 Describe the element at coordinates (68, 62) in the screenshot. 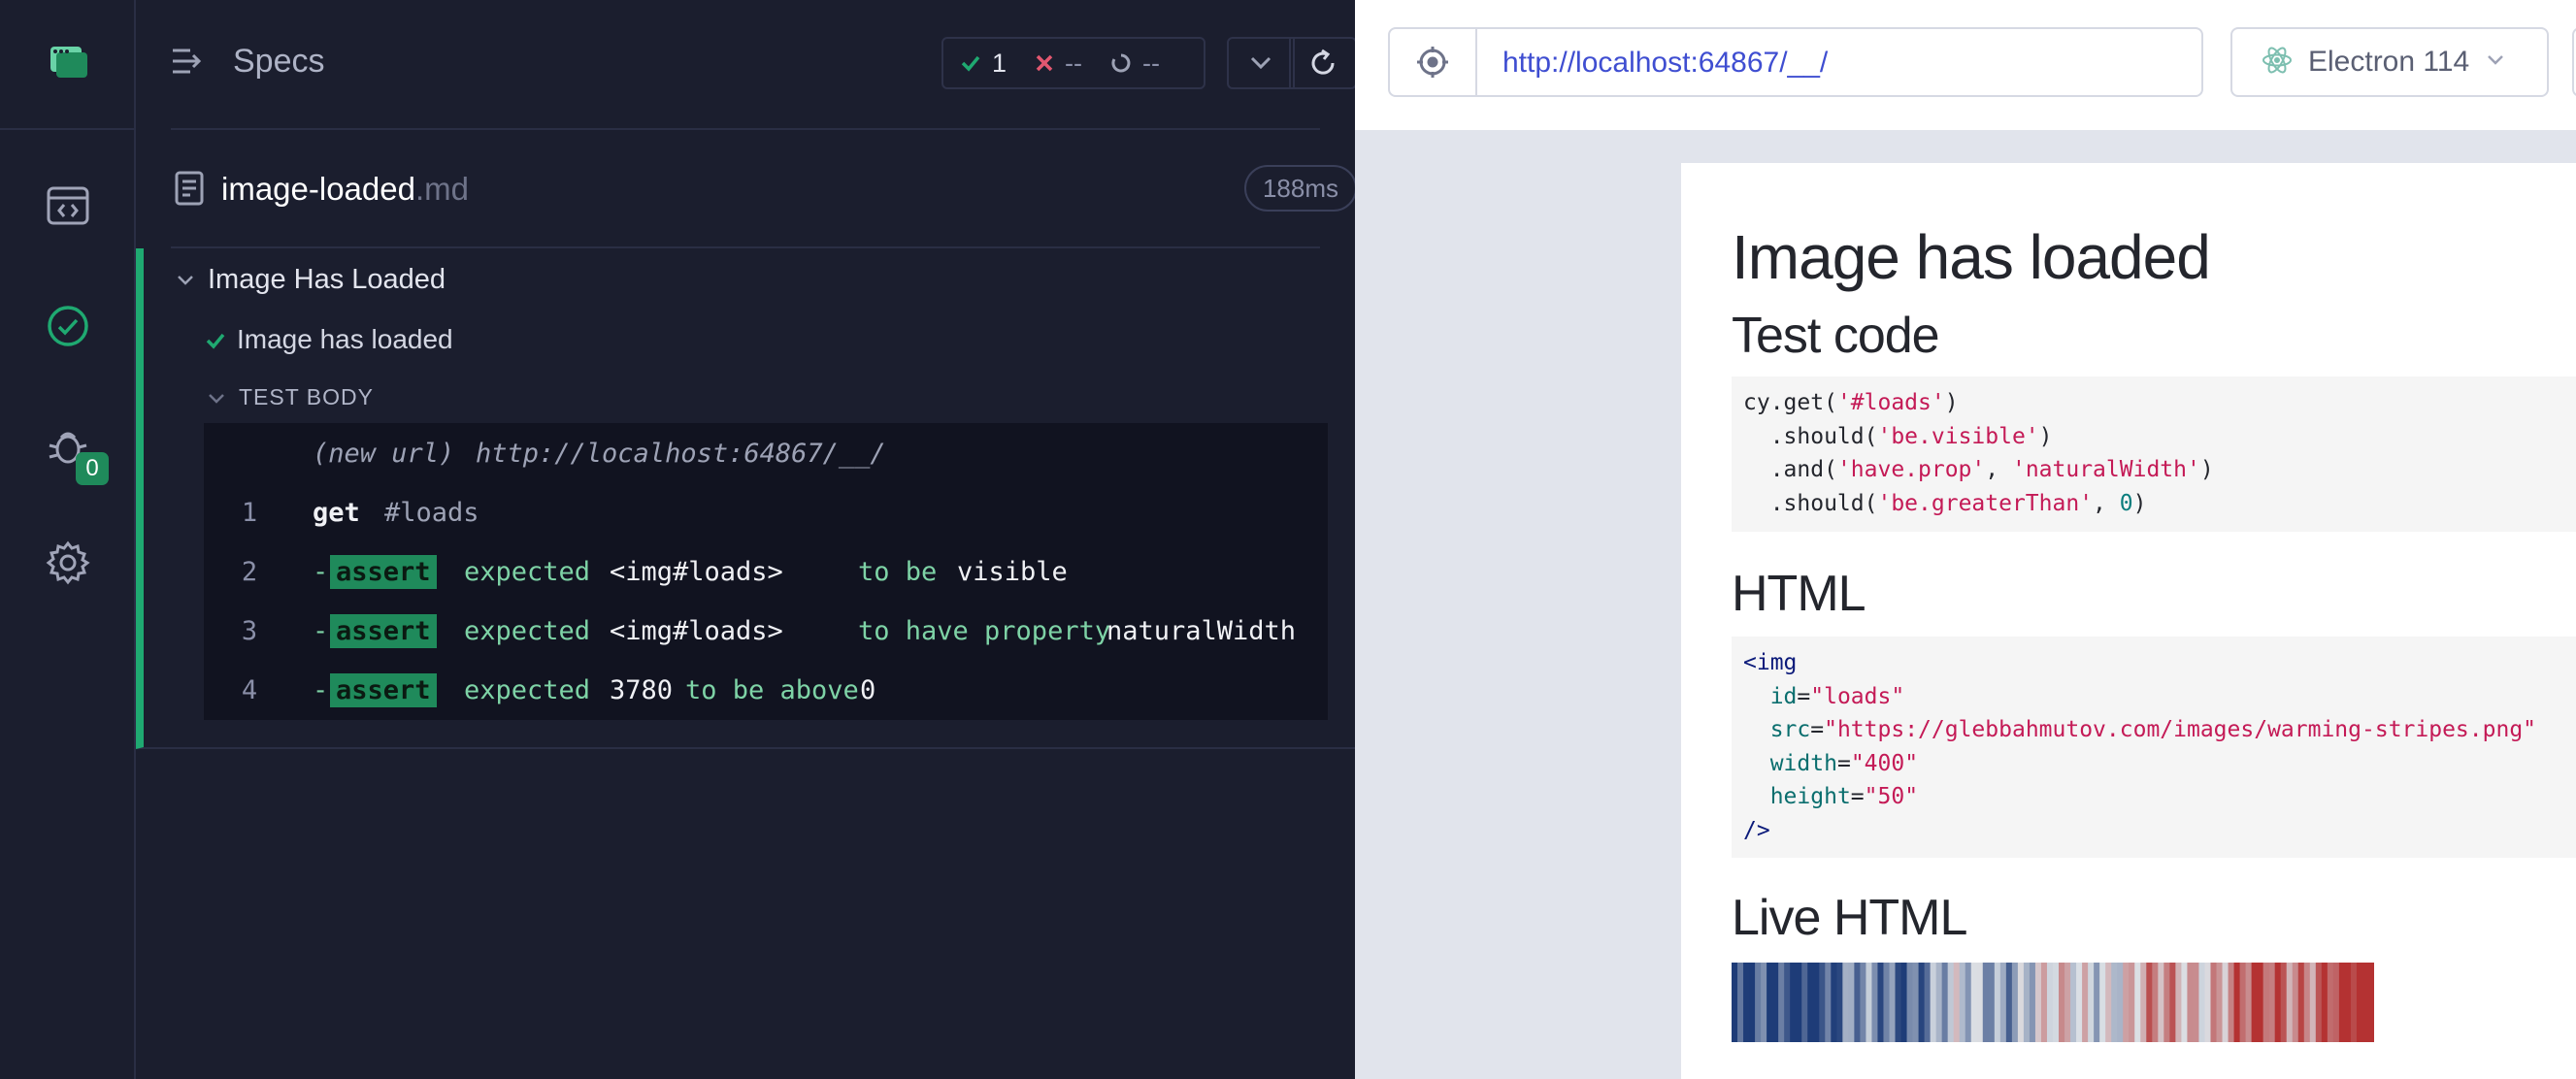

I see `cypress-logo-icon` at that location.